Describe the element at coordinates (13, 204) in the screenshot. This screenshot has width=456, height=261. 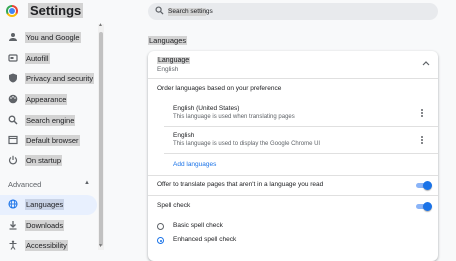
I see `globe-icon` at that location.